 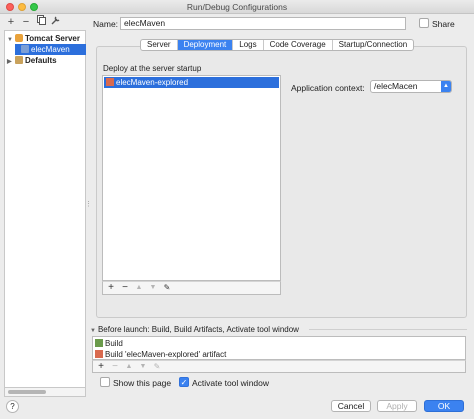 I want to click on add-configuration-button: +, so click(x=11, y=22).